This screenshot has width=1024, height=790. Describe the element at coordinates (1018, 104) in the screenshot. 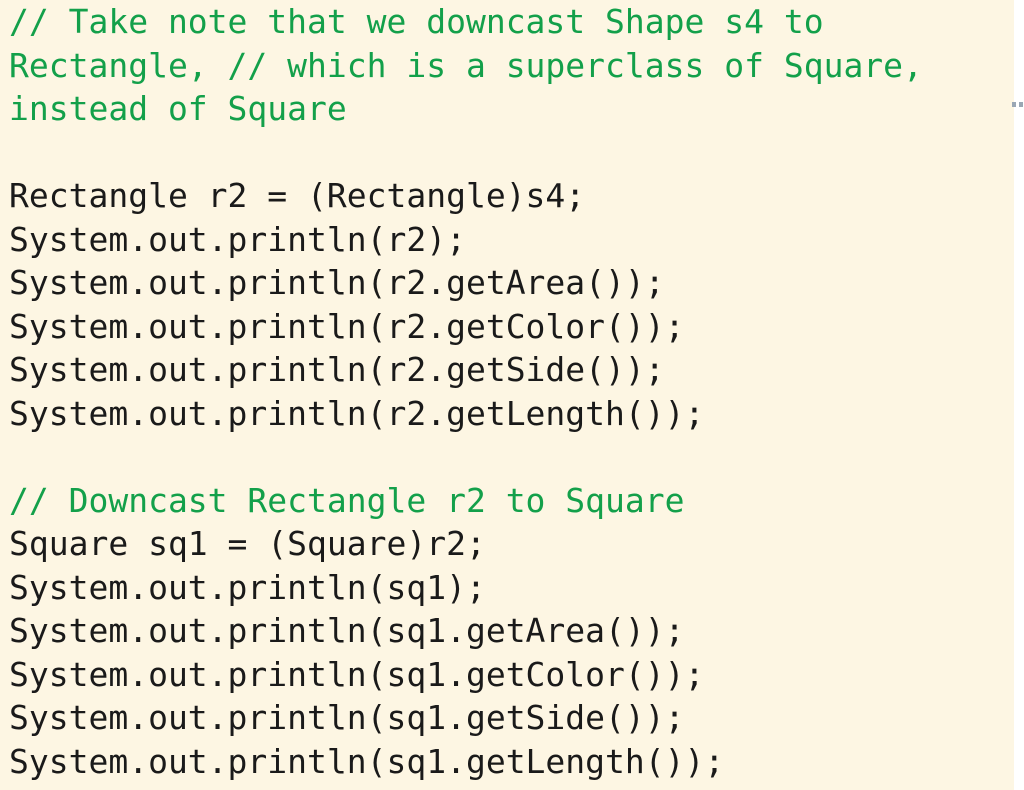

I see `scroll-gutter-marks` at that location.